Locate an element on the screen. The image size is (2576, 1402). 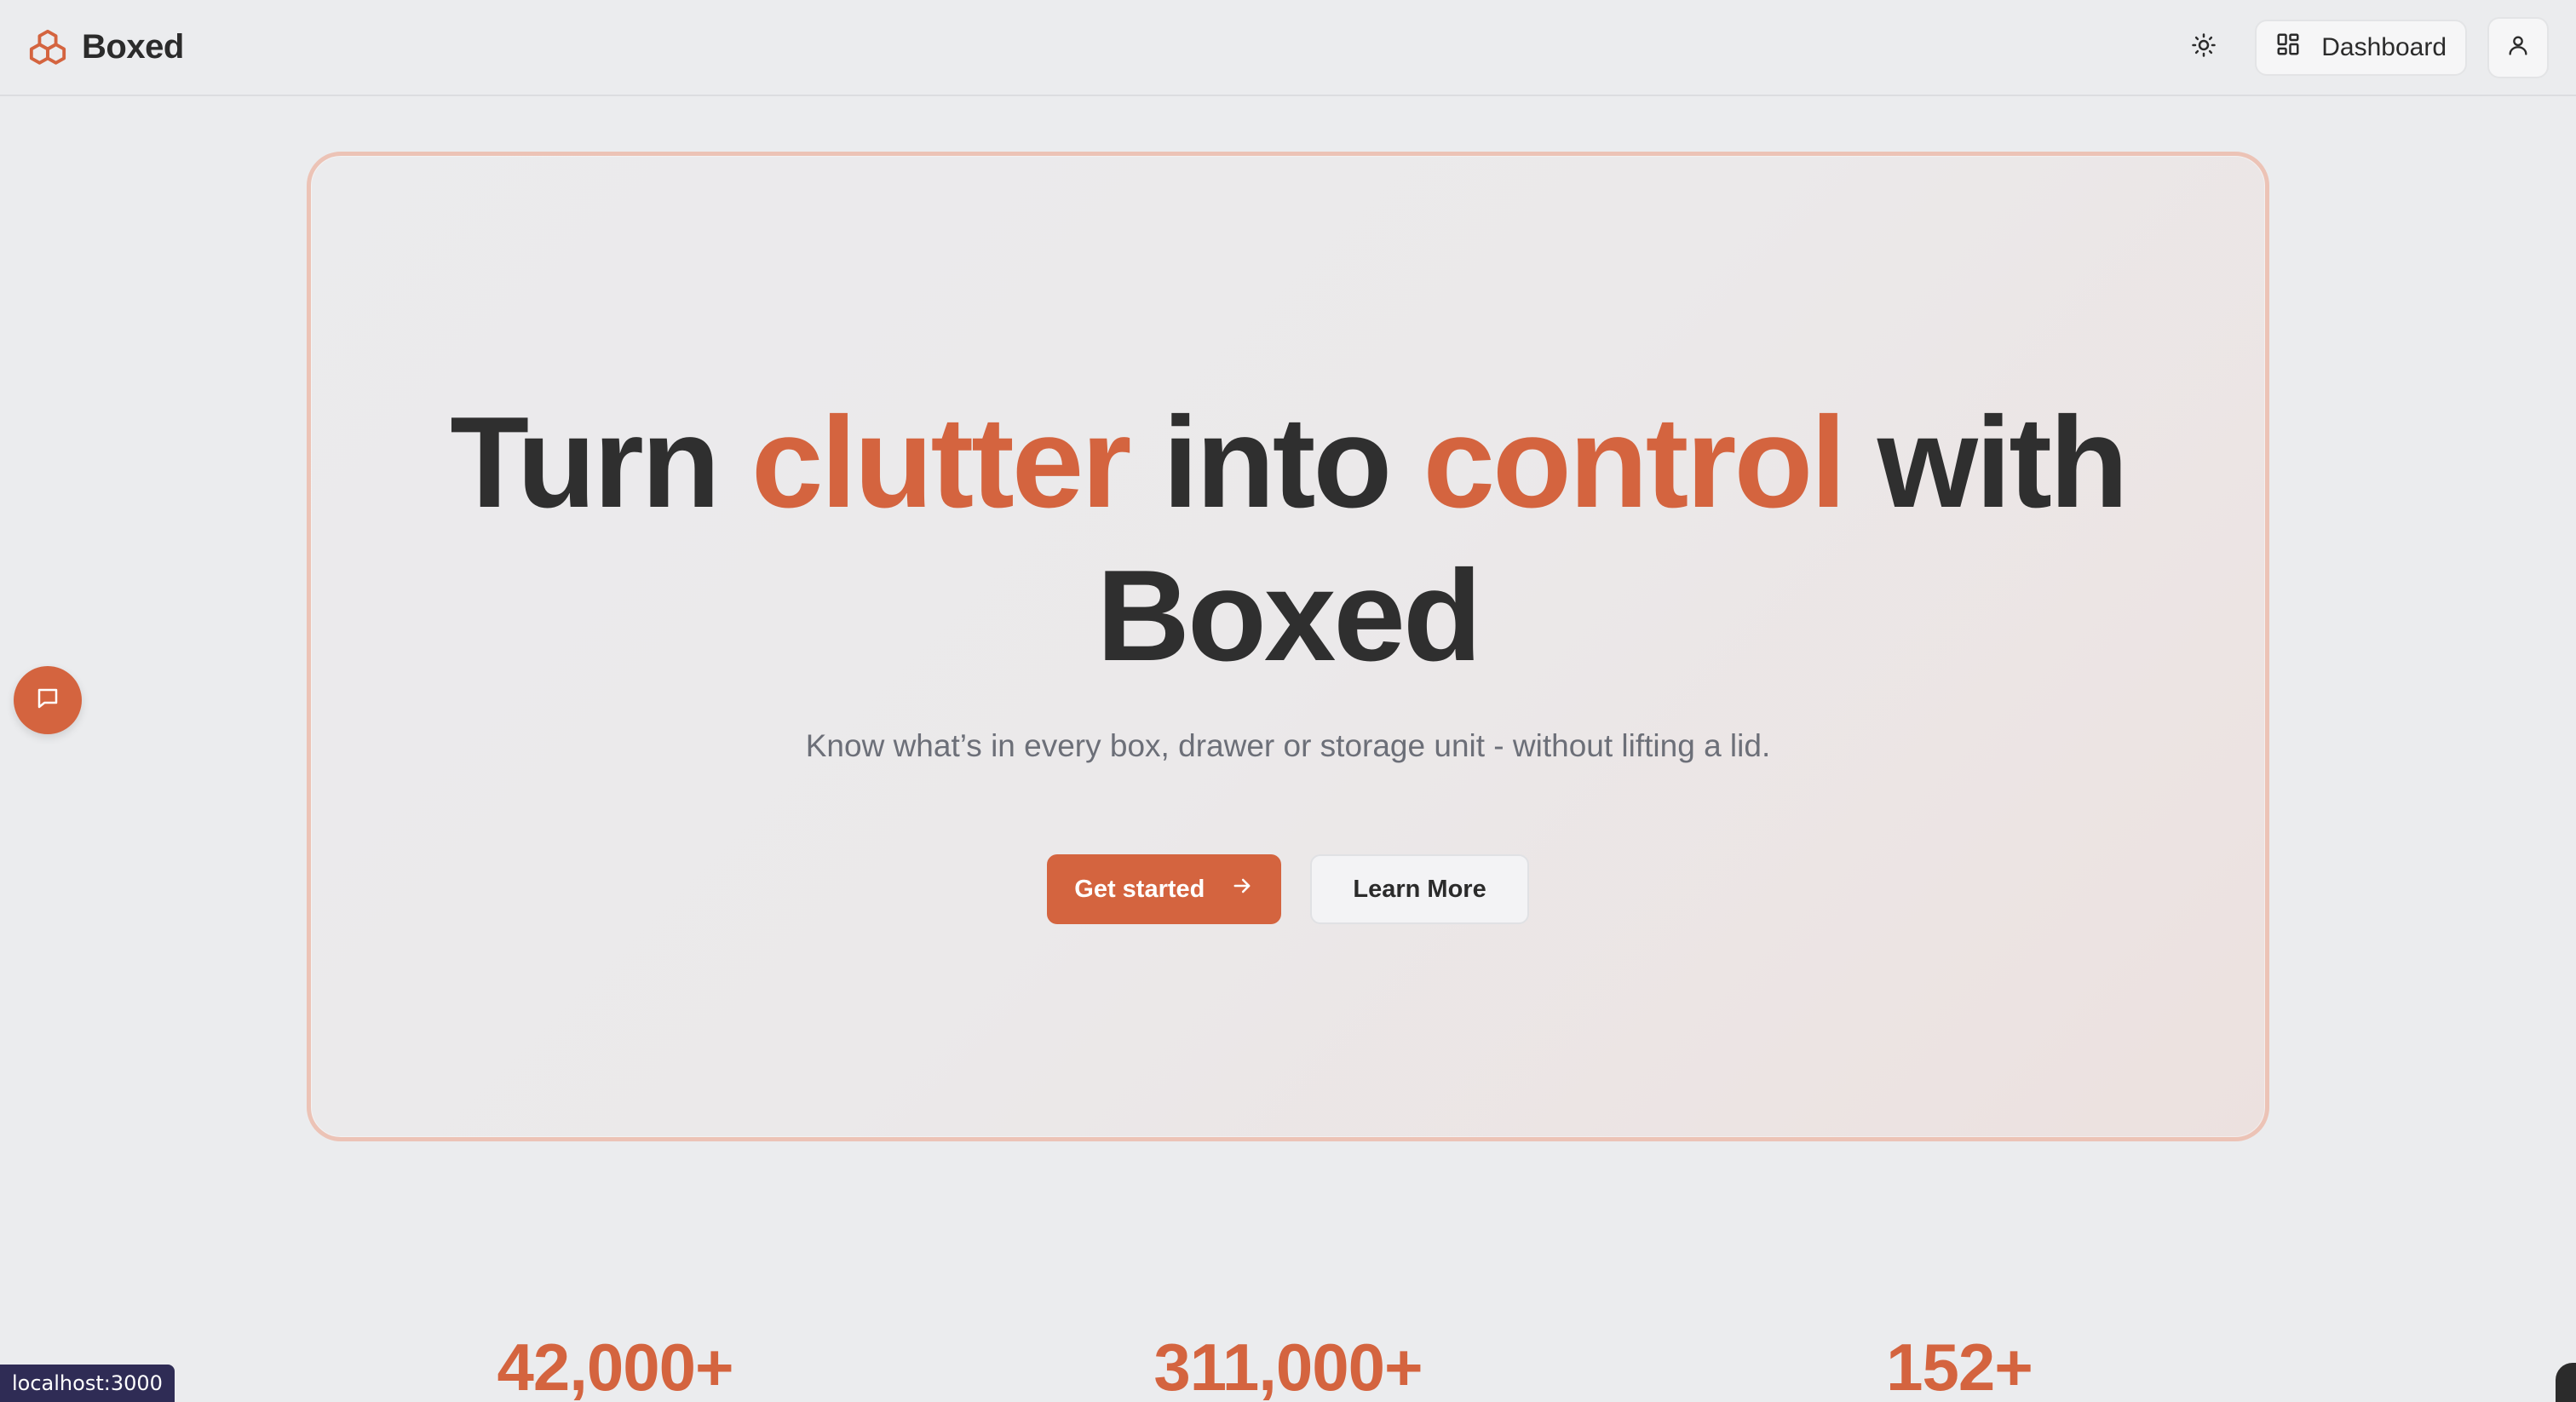
window-corner is located at coordinates (2566, 1382).